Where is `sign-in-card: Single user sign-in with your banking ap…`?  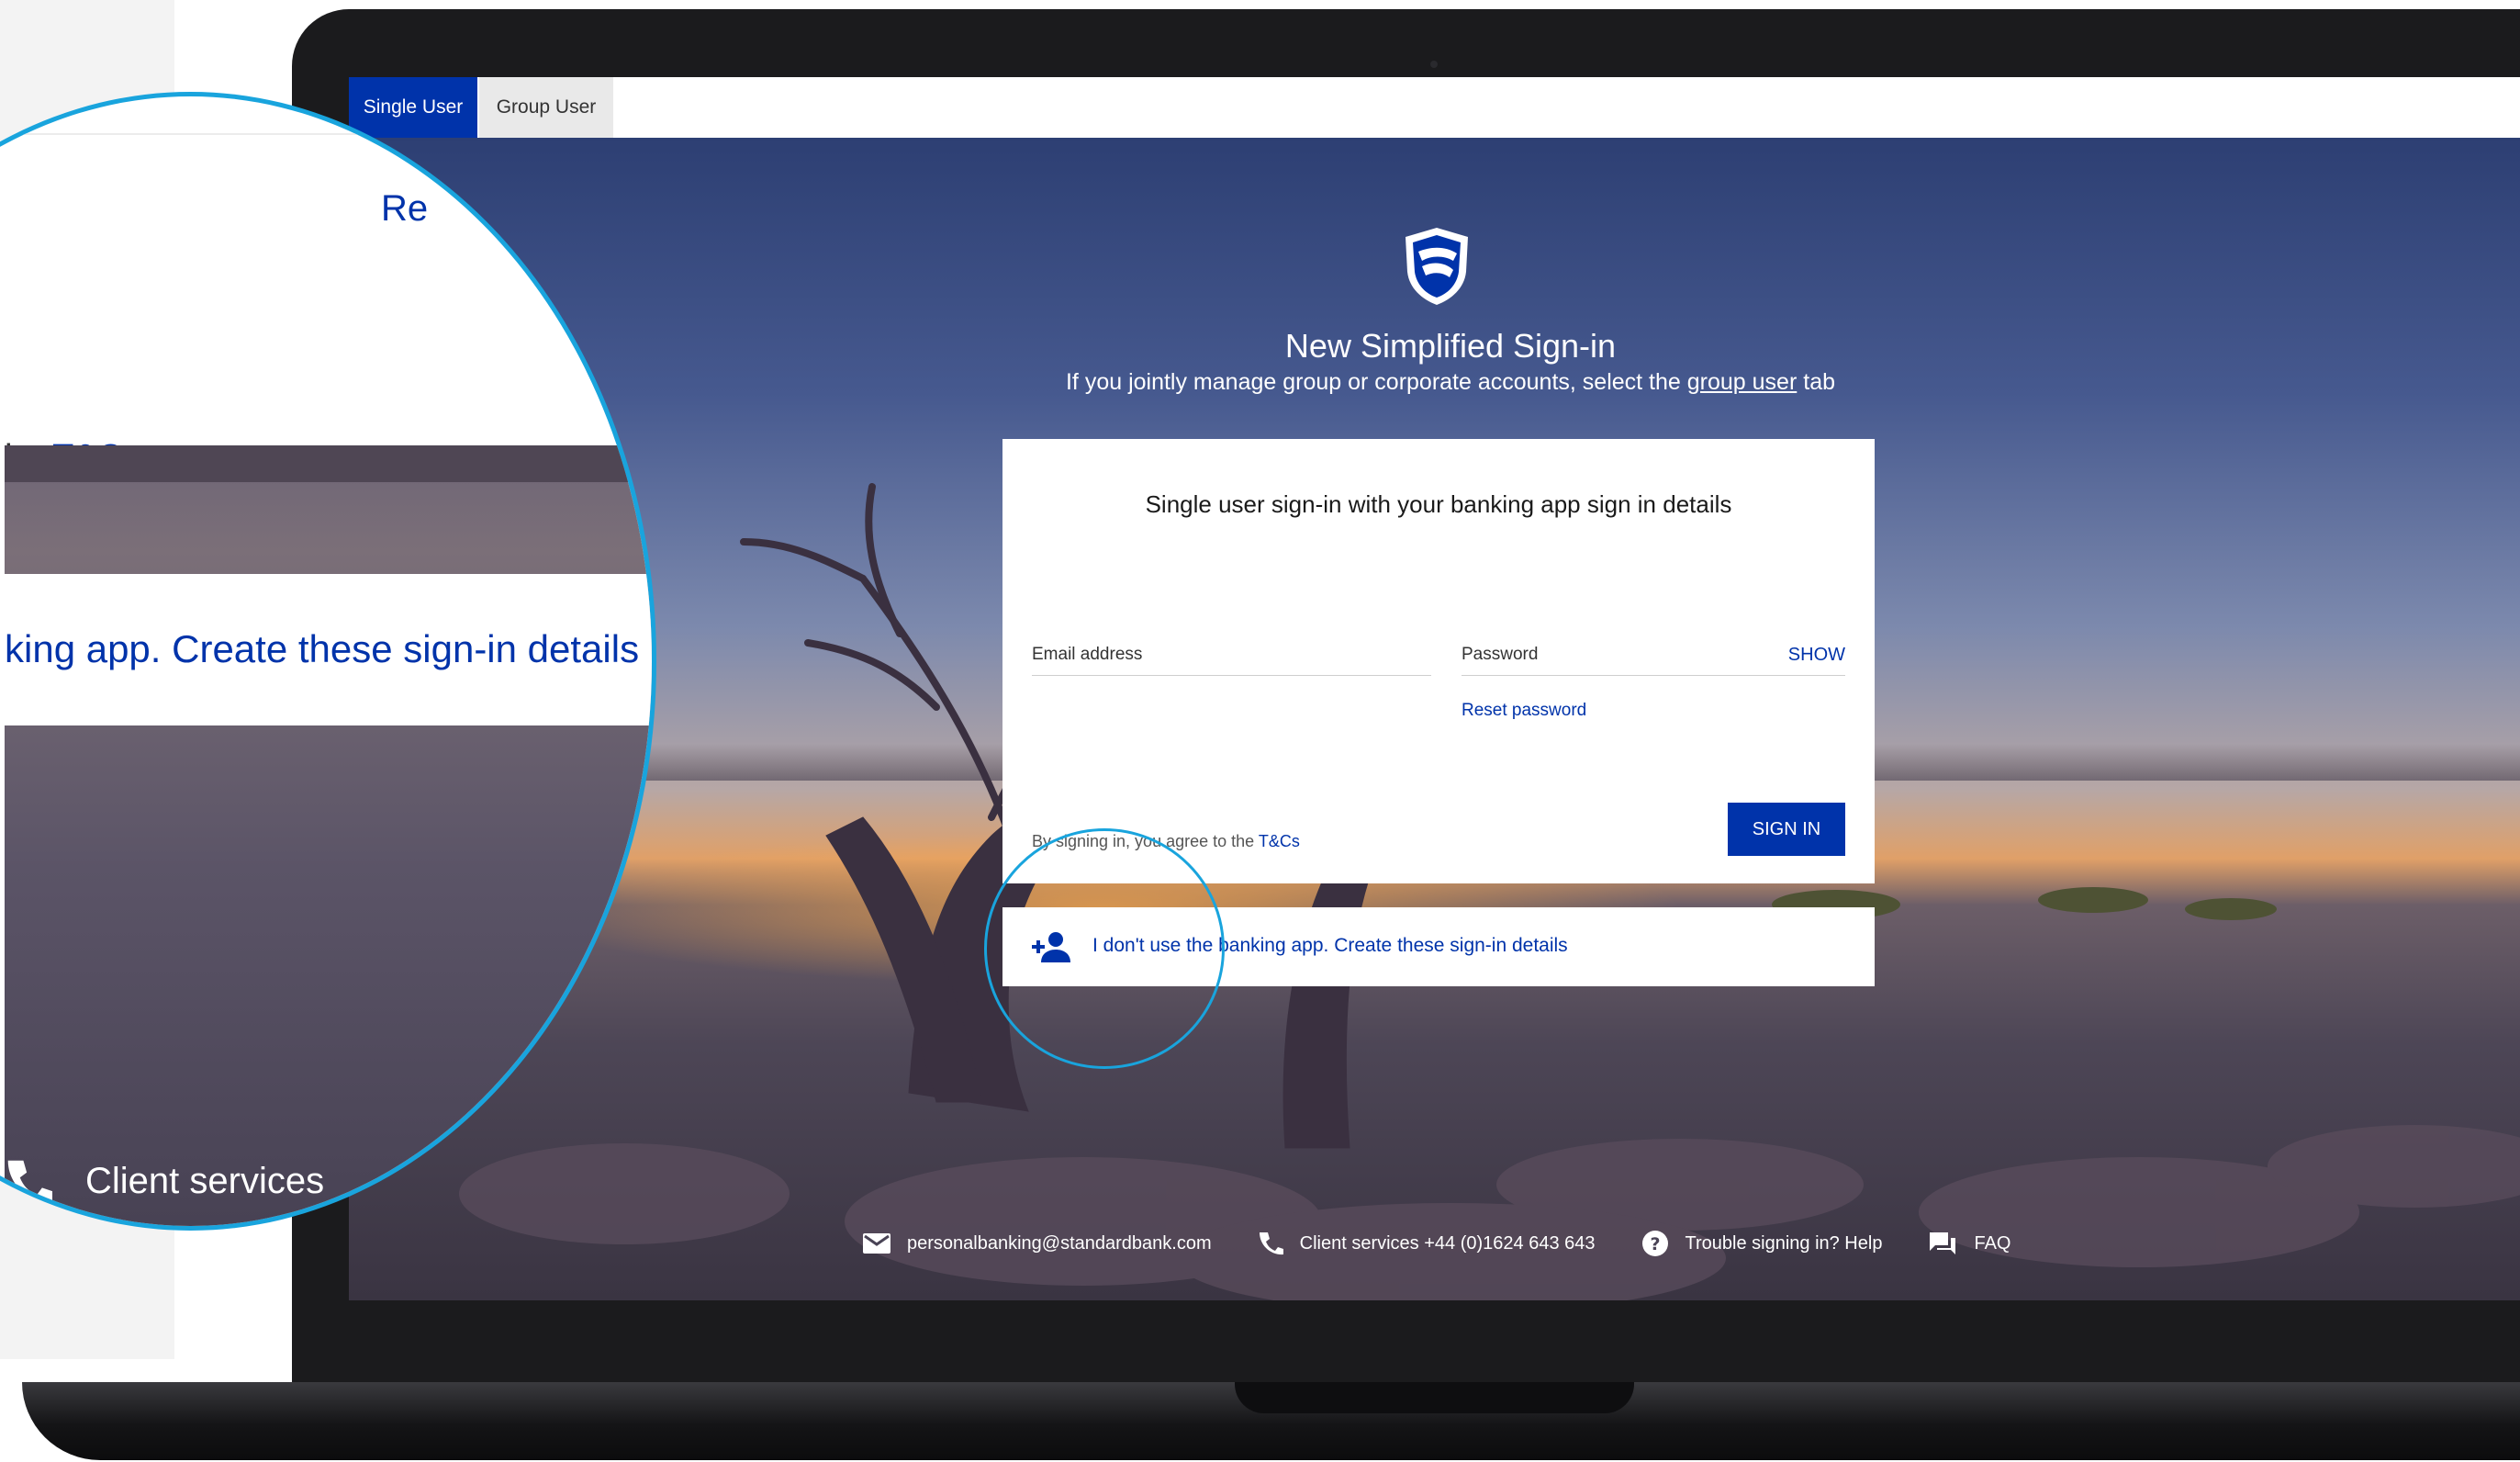
sign-in-card: Single user sign-in with your banking ap… is located at coordinates (1438, 661).